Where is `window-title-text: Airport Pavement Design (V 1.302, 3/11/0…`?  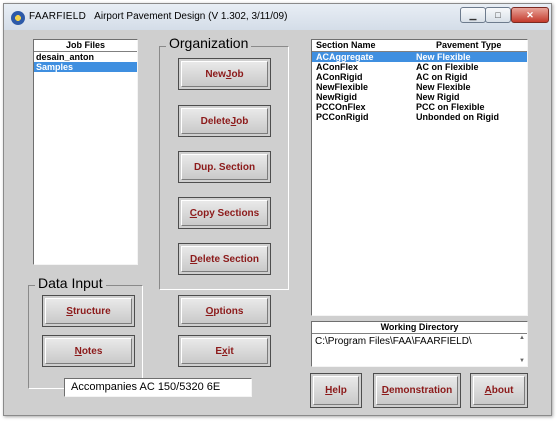
window-title-text: Airport Pavement Design (V 1.302, 3/11/0… is located at coordinates (191, 16).